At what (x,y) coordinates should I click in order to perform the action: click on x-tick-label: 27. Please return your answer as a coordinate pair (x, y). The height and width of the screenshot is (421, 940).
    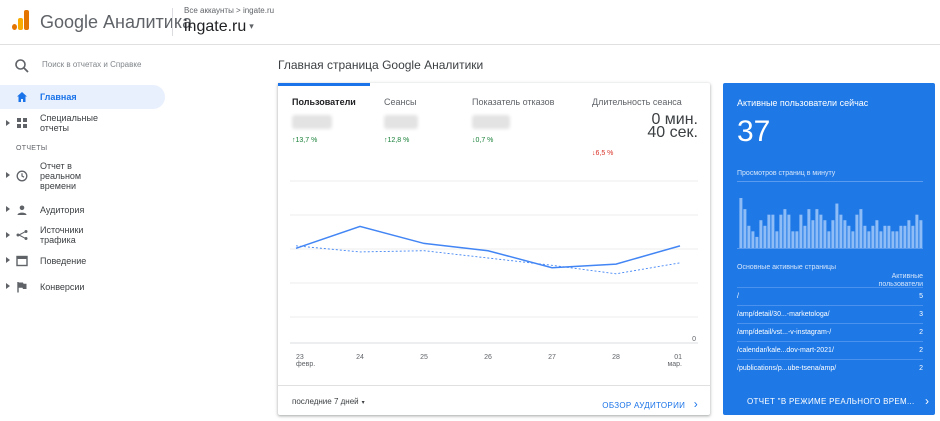
    Looking at the image, I should click on (552, 357).